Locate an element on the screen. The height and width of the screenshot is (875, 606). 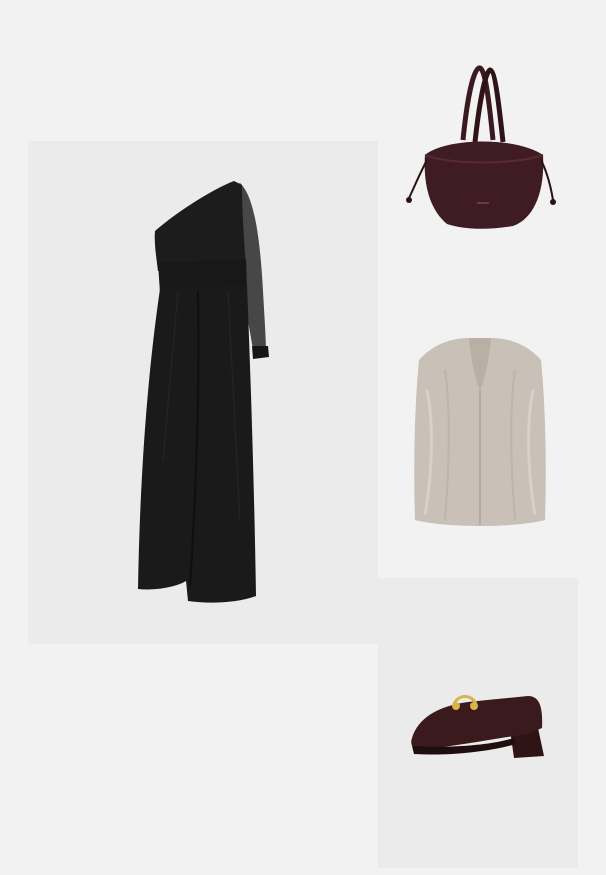
bucket-bag-icon is located at coordinates (481, 147).